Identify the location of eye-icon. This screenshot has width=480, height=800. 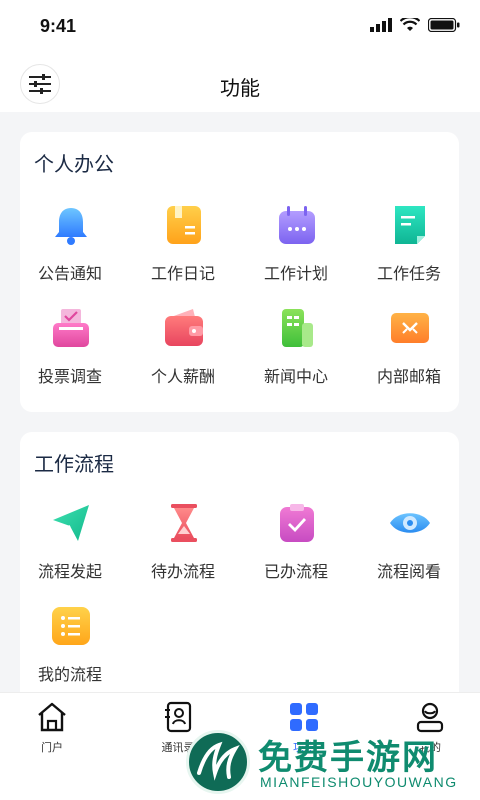
(410, 523).